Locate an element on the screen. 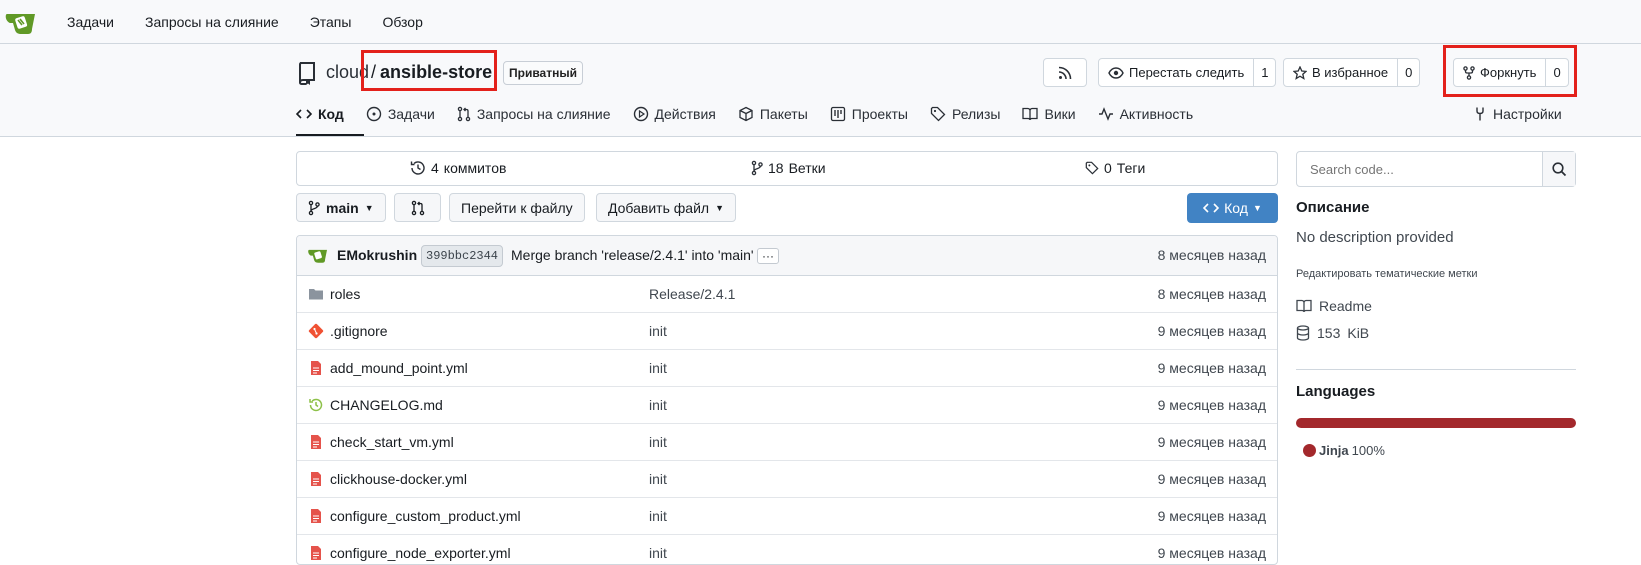 This screenshot has width=1641, height=565. branch-selector: main ▼ is located at coordinates (341, 207).